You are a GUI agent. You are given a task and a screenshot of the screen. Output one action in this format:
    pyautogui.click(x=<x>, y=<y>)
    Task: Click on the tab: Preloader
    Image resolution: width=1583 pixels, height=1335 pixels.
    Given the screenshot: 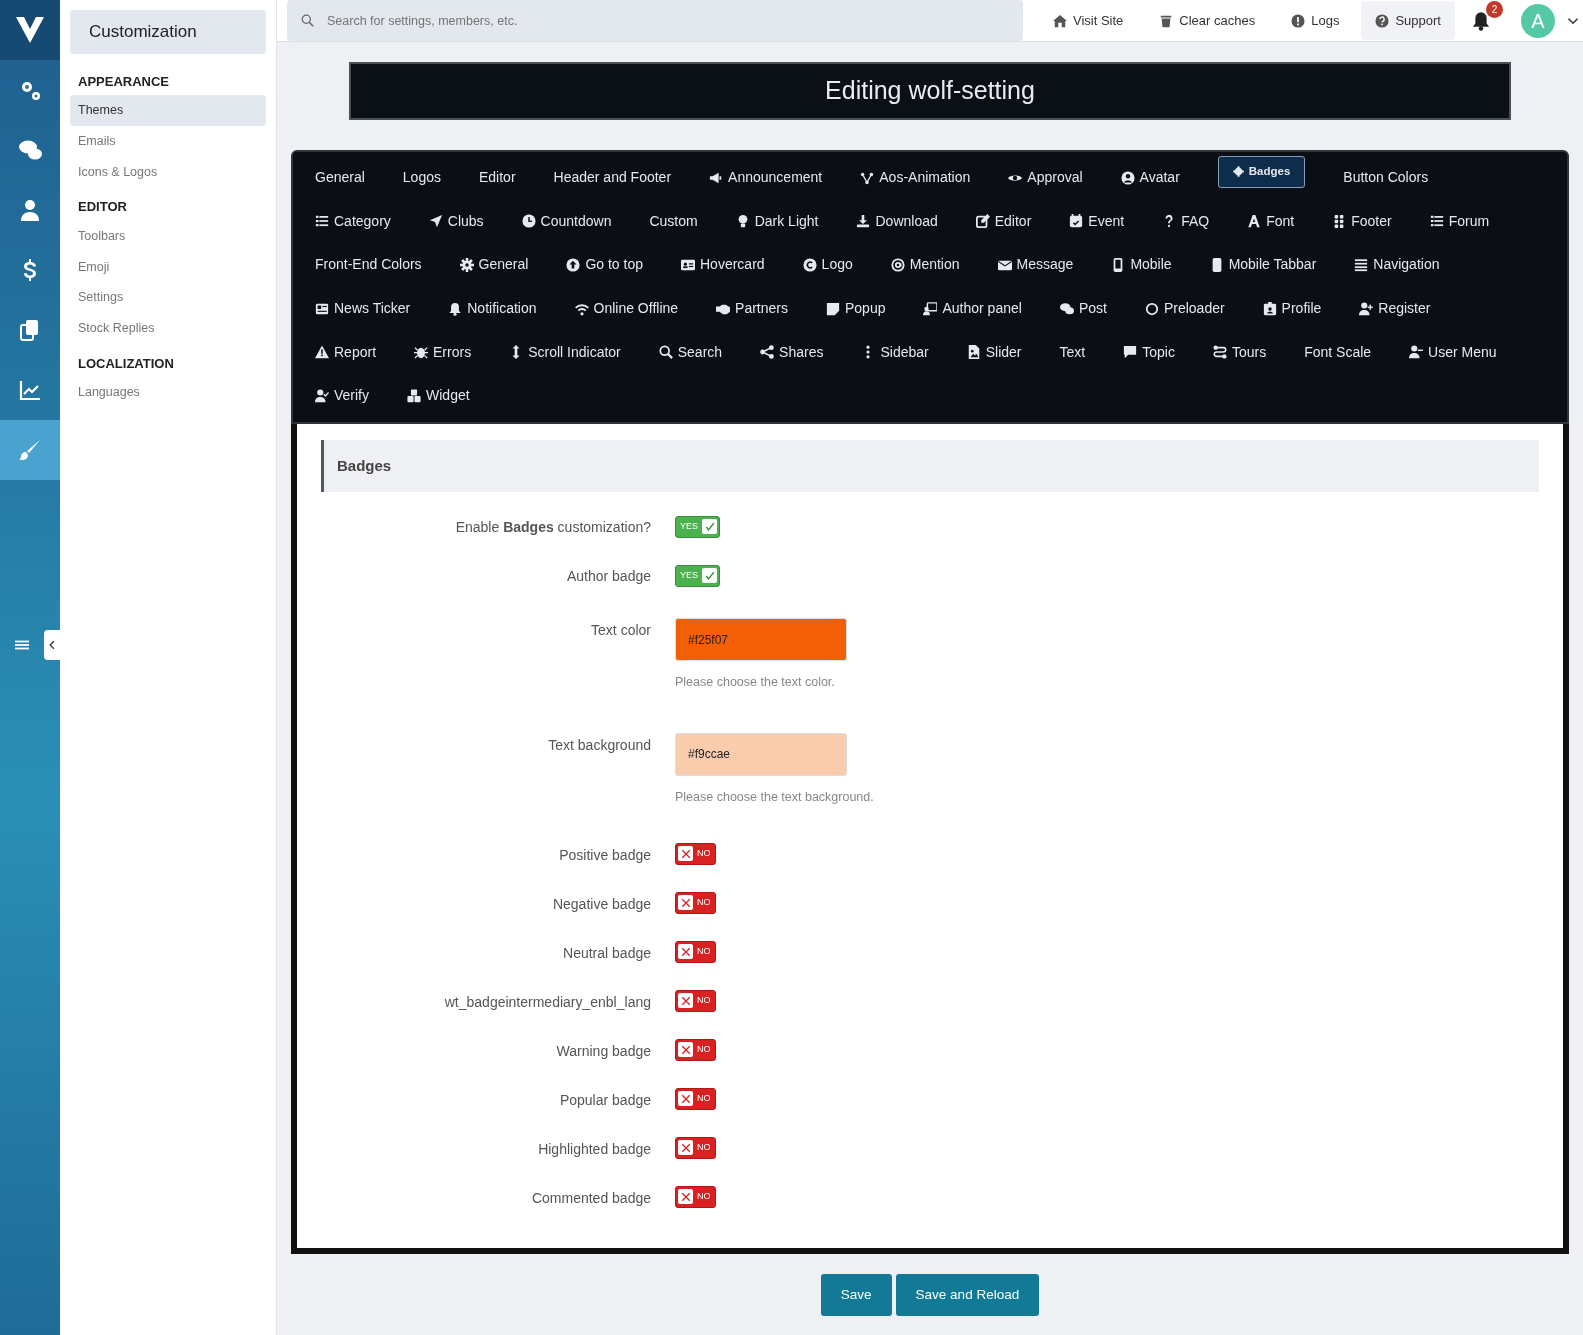 What is the action you would take?
    pyautogui.click(x=1184, y=309)
    